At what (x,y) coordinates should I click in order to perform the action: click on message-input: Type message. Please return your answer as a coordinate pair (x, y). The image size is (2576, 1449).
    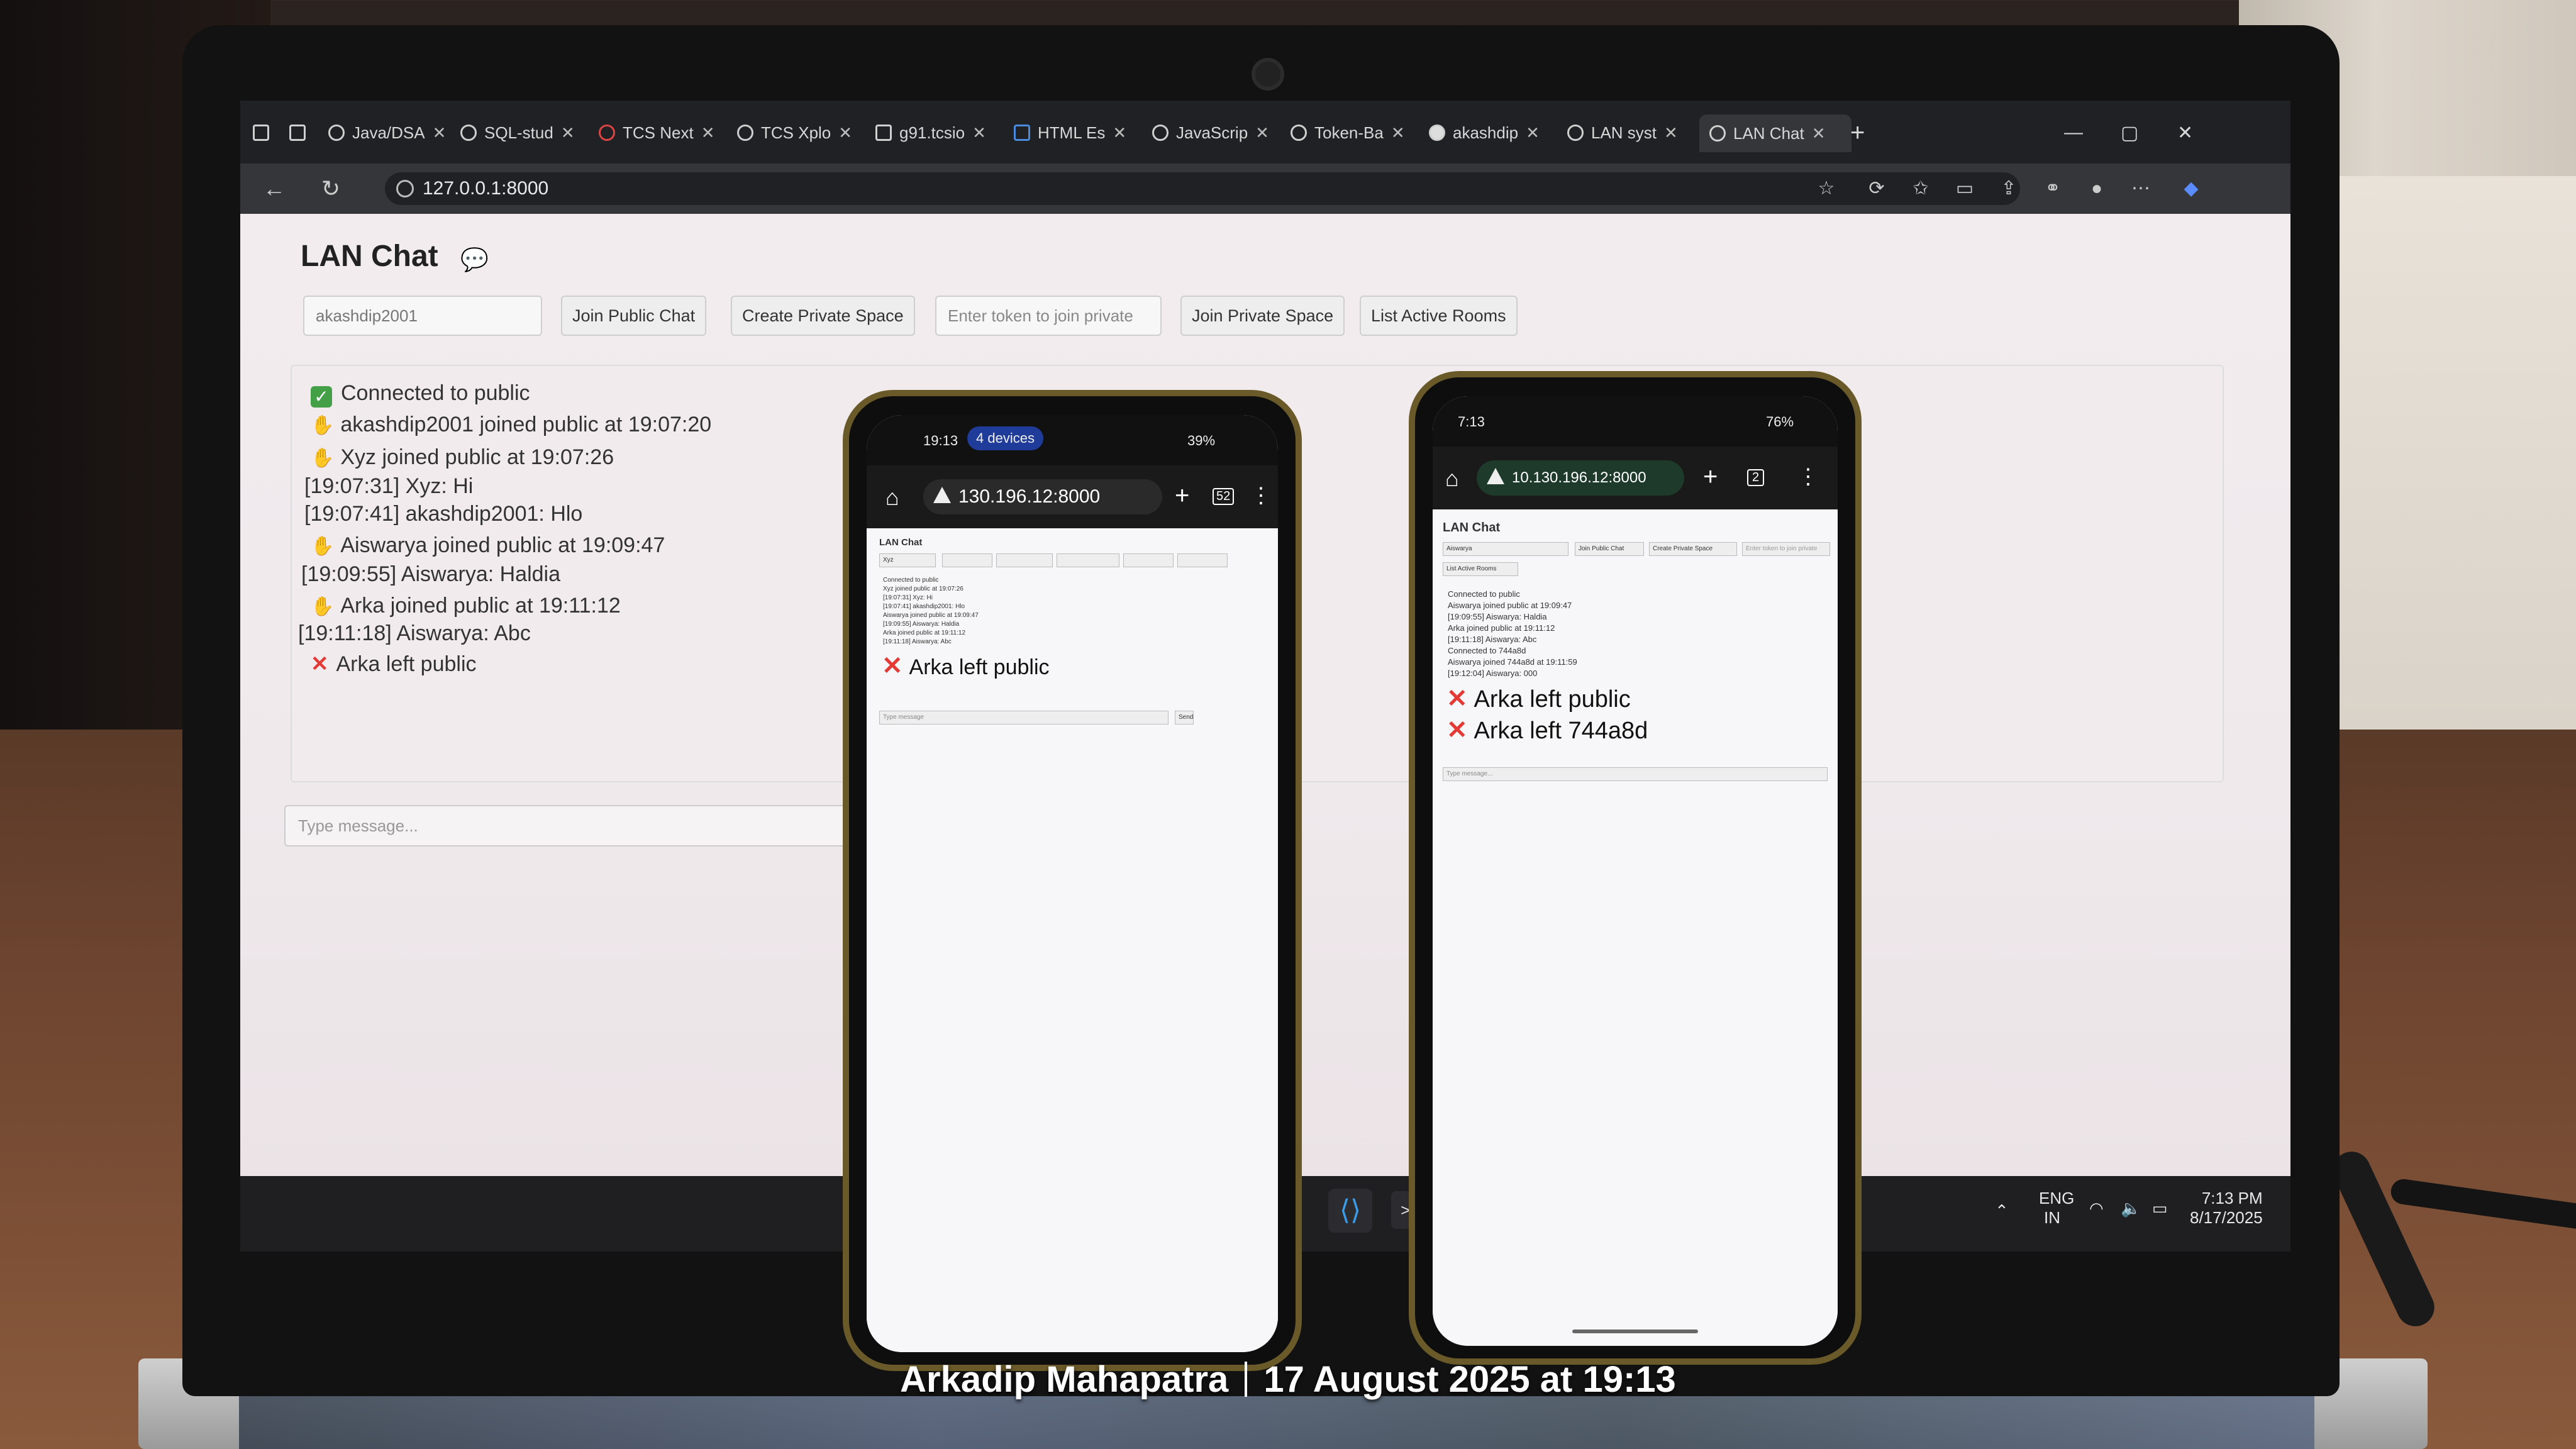
    Looking at the image, I should click on (1024, 717).